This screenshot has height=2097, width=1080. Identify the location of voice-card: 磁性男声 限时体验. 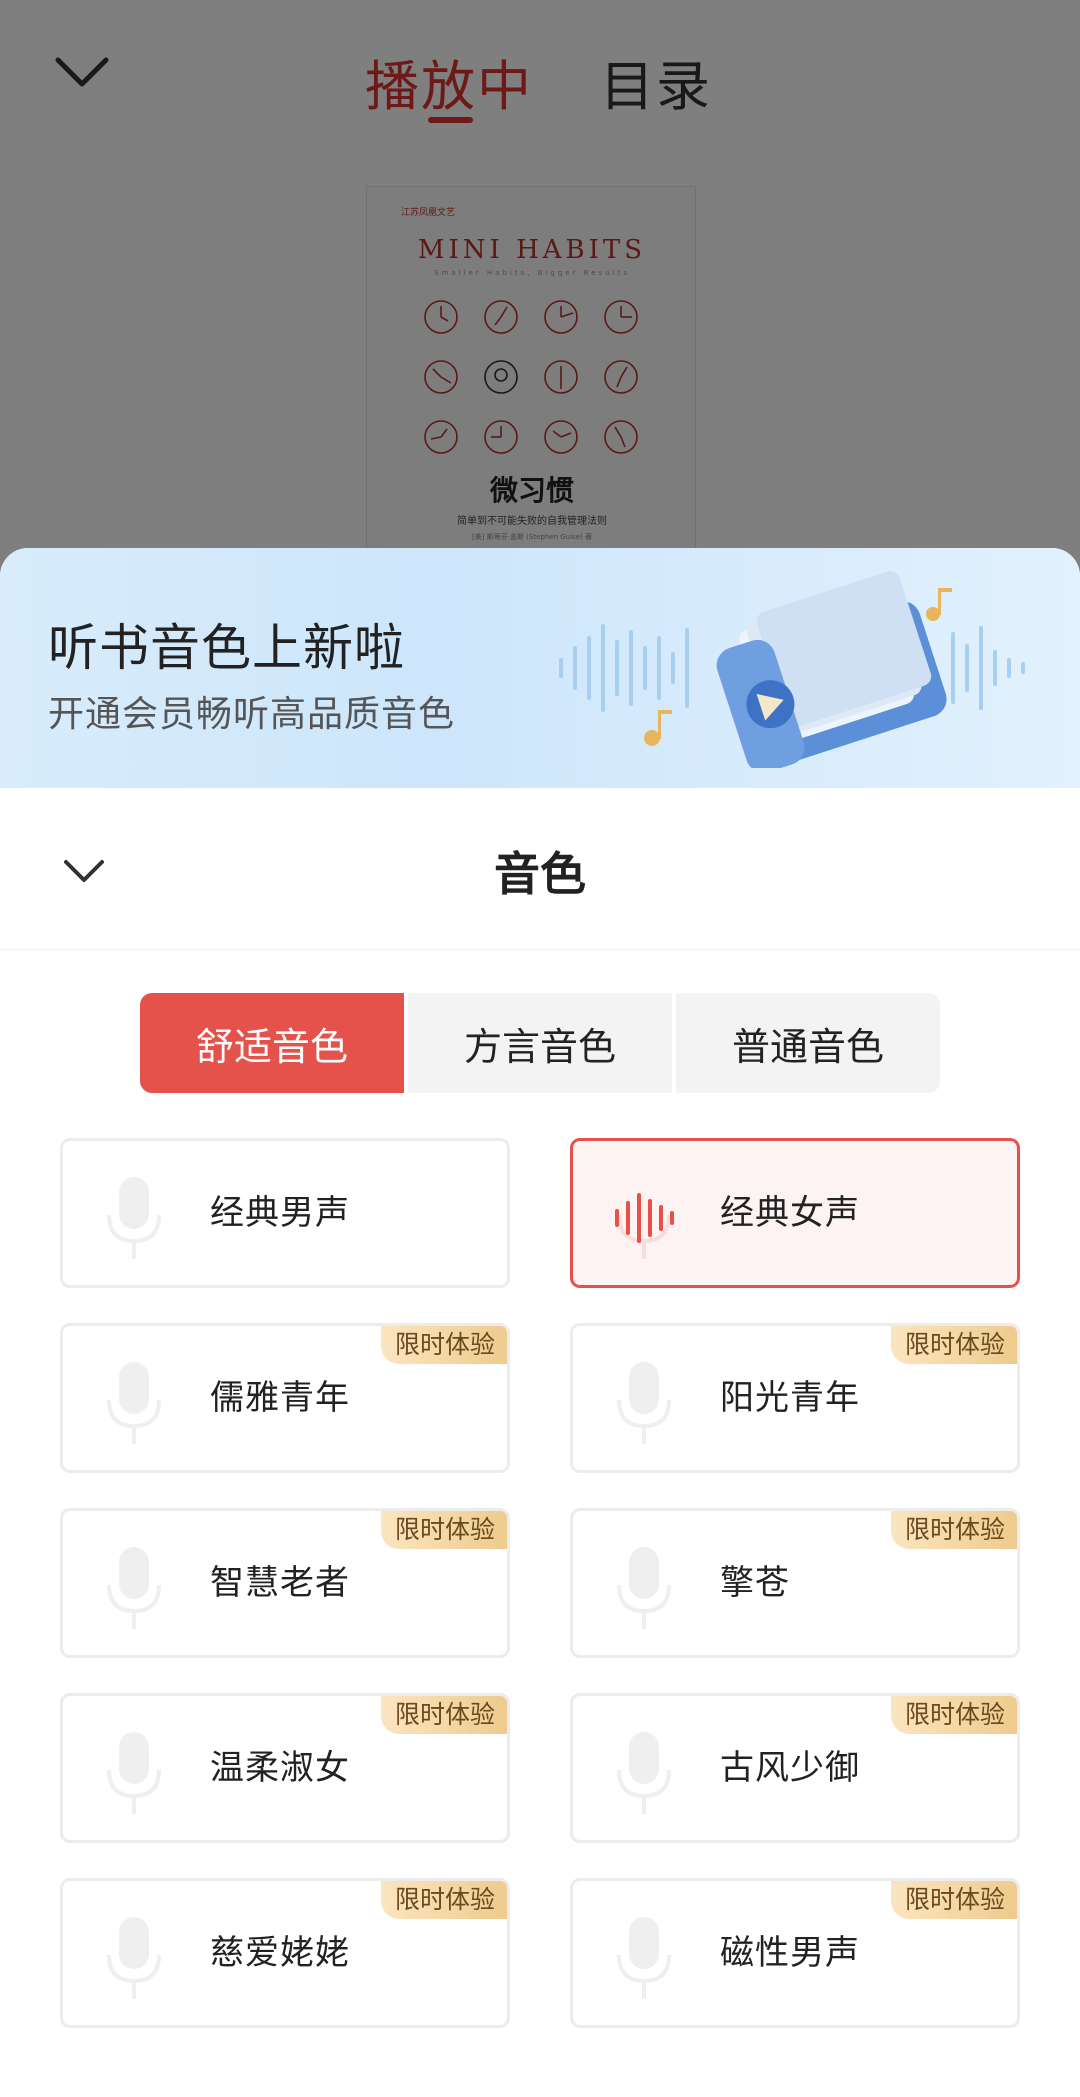
(795, 1953).